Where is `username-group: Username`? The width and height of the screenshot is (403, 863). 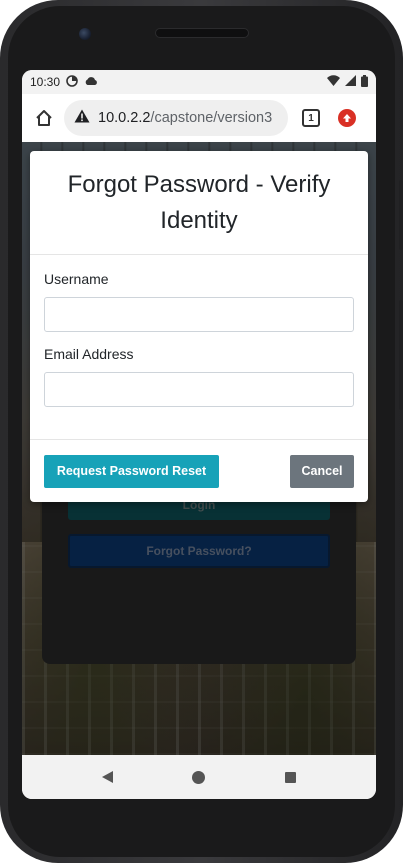
username-group: Username is located at coordinates (199, 301).